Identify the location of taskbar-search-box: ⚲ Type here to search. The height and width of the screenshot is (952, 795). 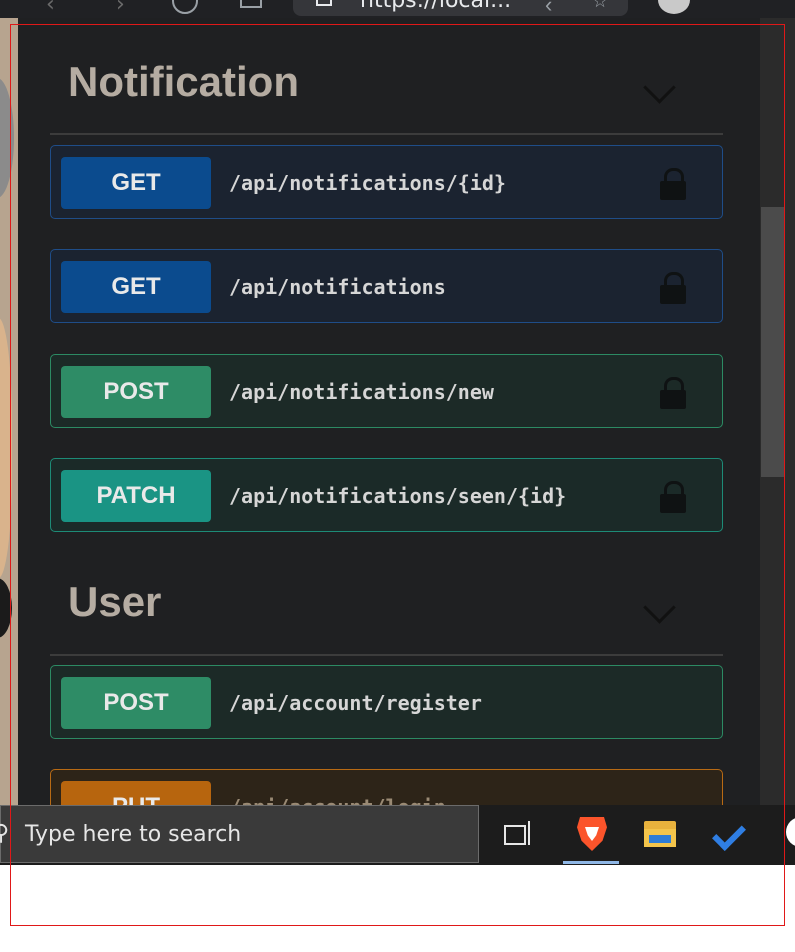
(239, 834).